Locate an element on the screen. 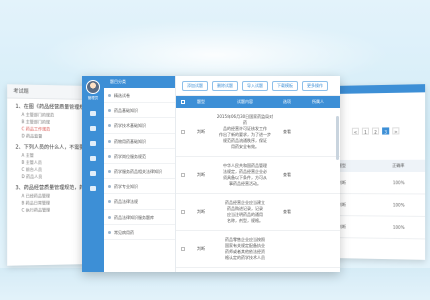 Image resolution: width=430 pixels, height=300 pixels. col-option: 选项 is located at coordinates (287, 101).